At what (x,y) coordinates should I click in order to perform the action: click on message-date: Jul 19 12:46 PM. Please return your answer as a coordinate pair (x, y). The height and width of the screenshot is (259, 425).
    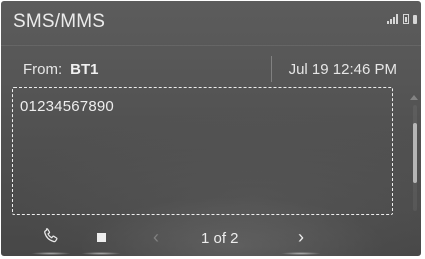
    Looking at the image, I should click on (342, 69).